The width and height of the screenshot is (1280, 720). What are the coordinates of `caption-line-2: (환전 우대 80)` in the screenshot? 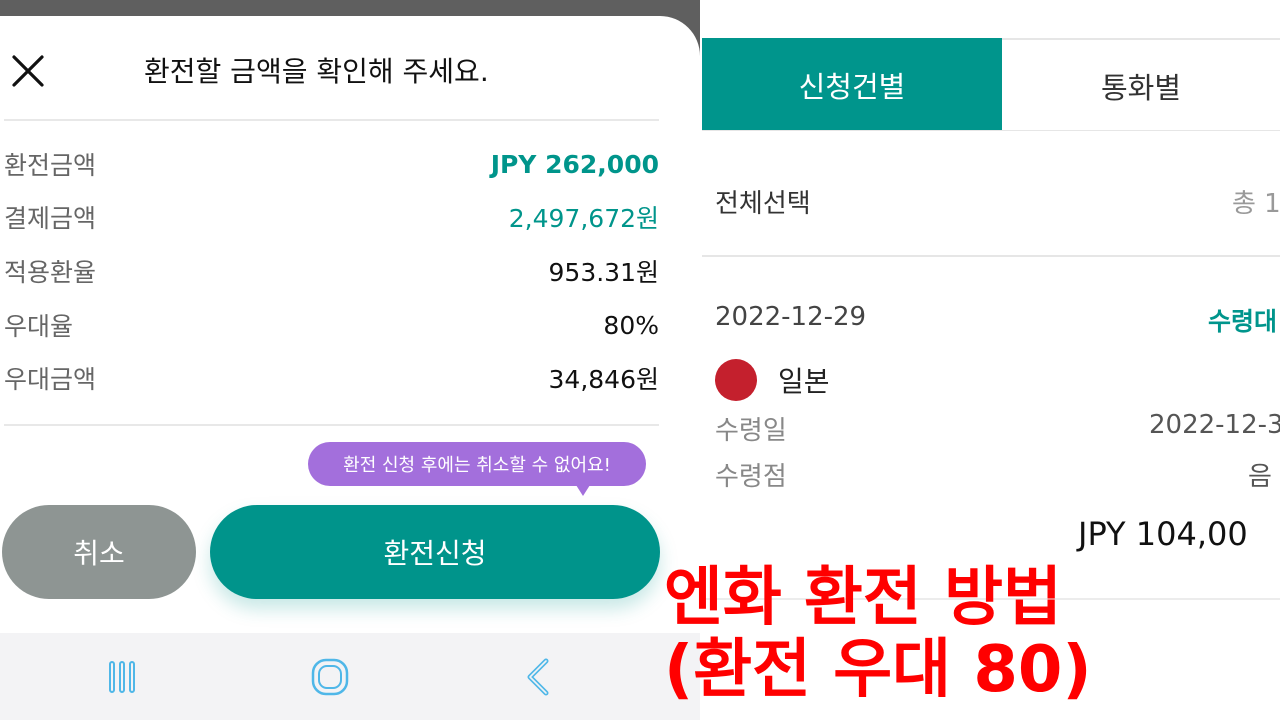 It's located at (878, 670).